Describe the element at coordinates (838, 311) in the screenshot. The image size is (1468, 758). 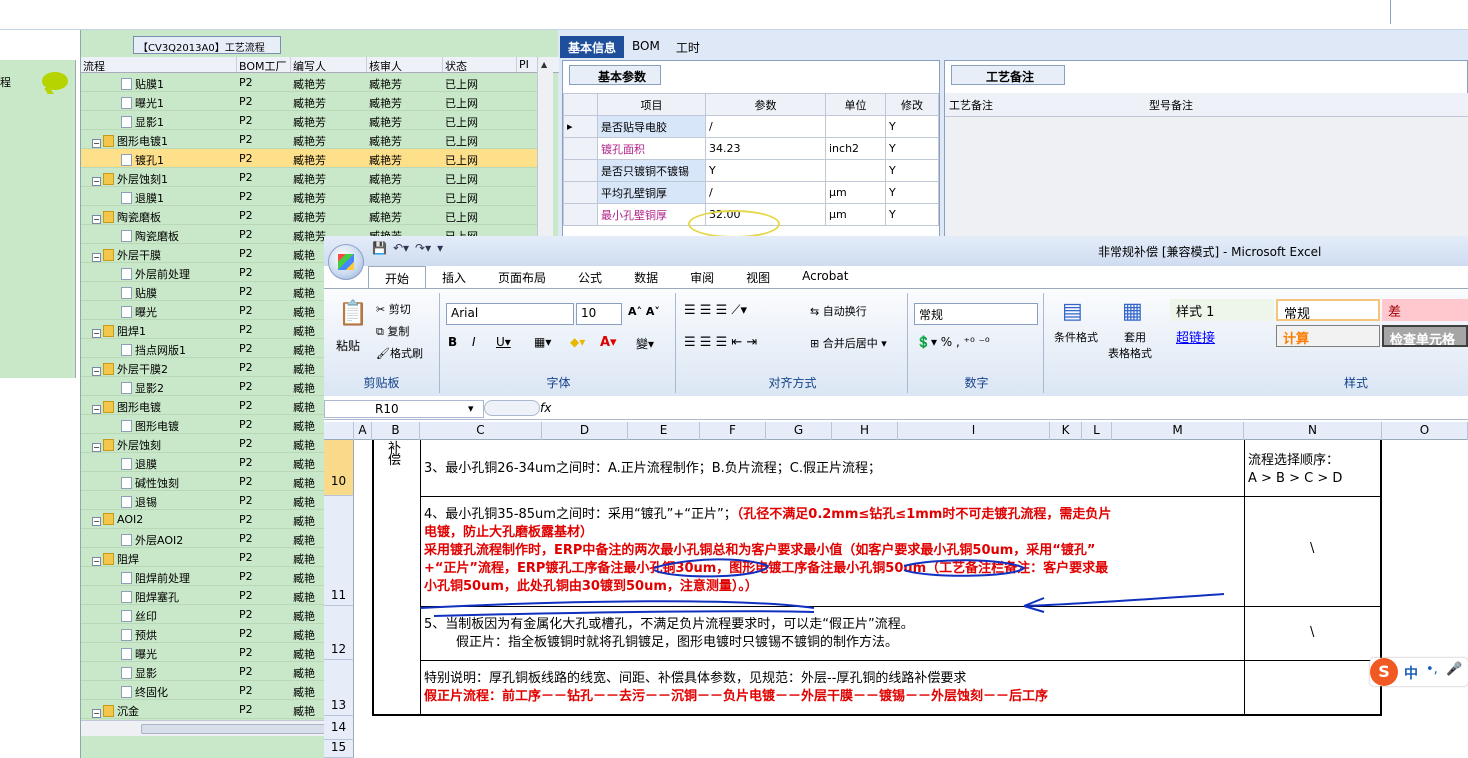
I see `wrap-text-button: ⇆ 自动换行` at that location.